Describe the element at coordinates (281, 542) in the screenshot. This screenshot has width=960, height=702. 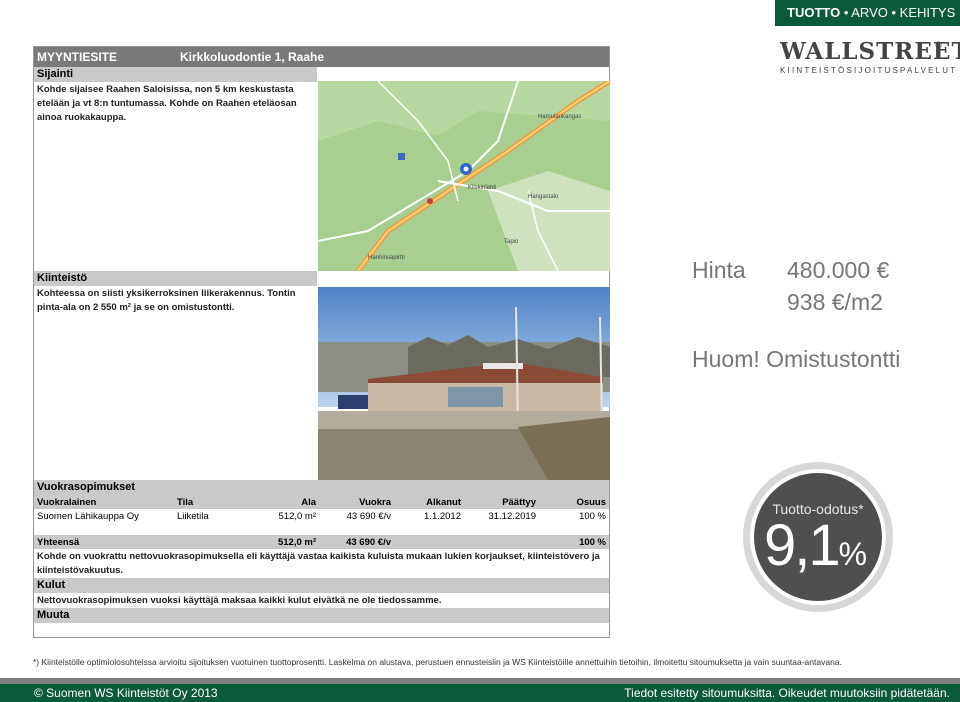
I see `lease-total-cell: 512,0 m²` at that location.